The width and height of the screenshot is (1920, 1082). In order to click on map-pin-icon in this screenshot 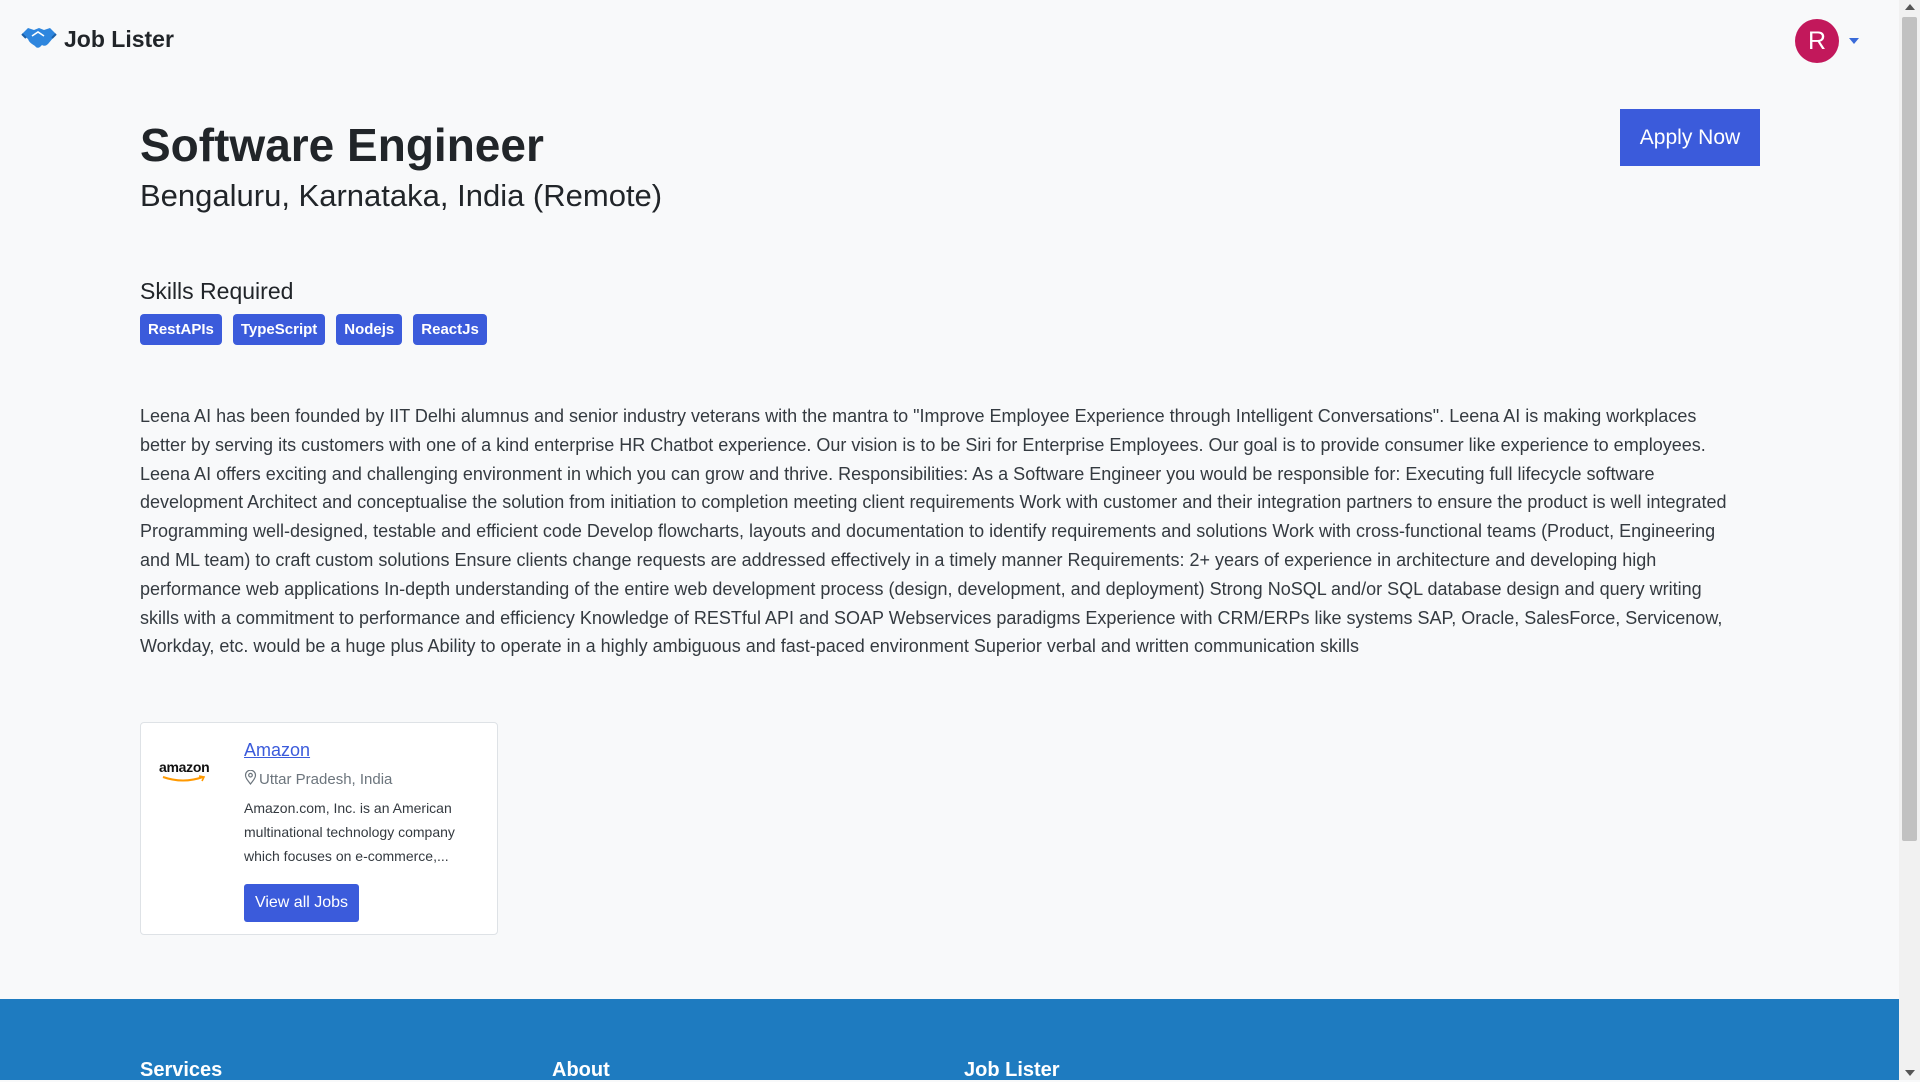, I will do `click(250, 779)`.